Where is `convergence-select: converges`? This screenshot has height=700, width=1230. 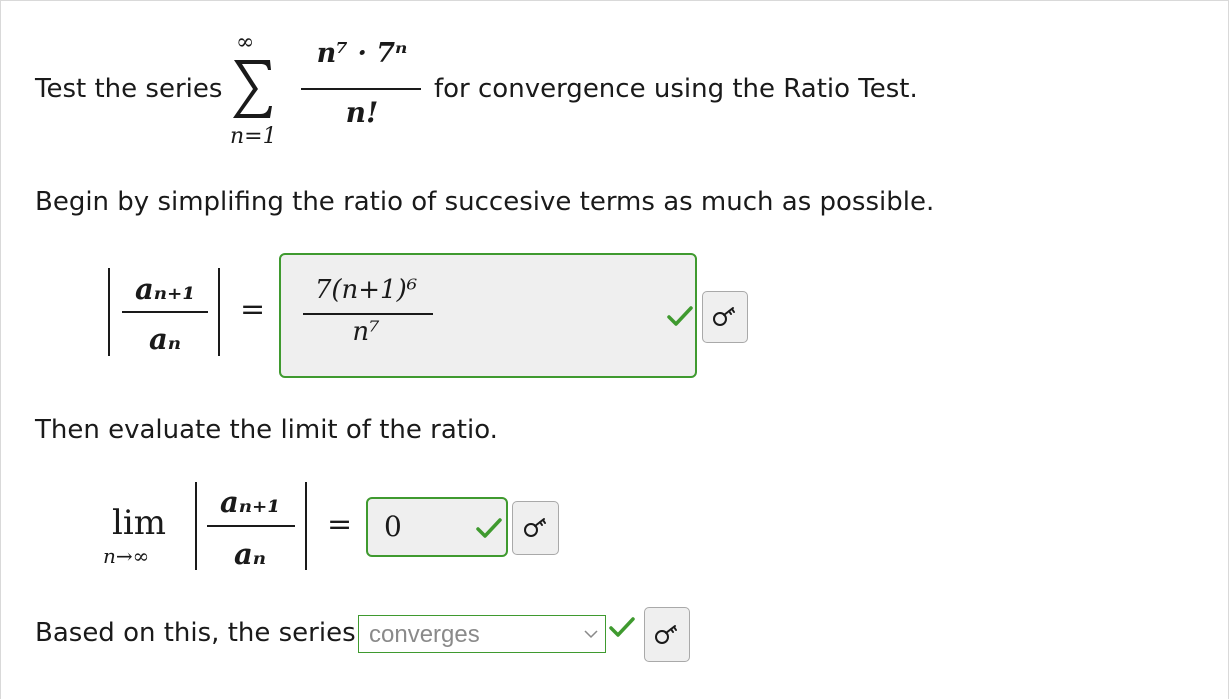
convergence-select: converges is located at coordinates (482, 634).